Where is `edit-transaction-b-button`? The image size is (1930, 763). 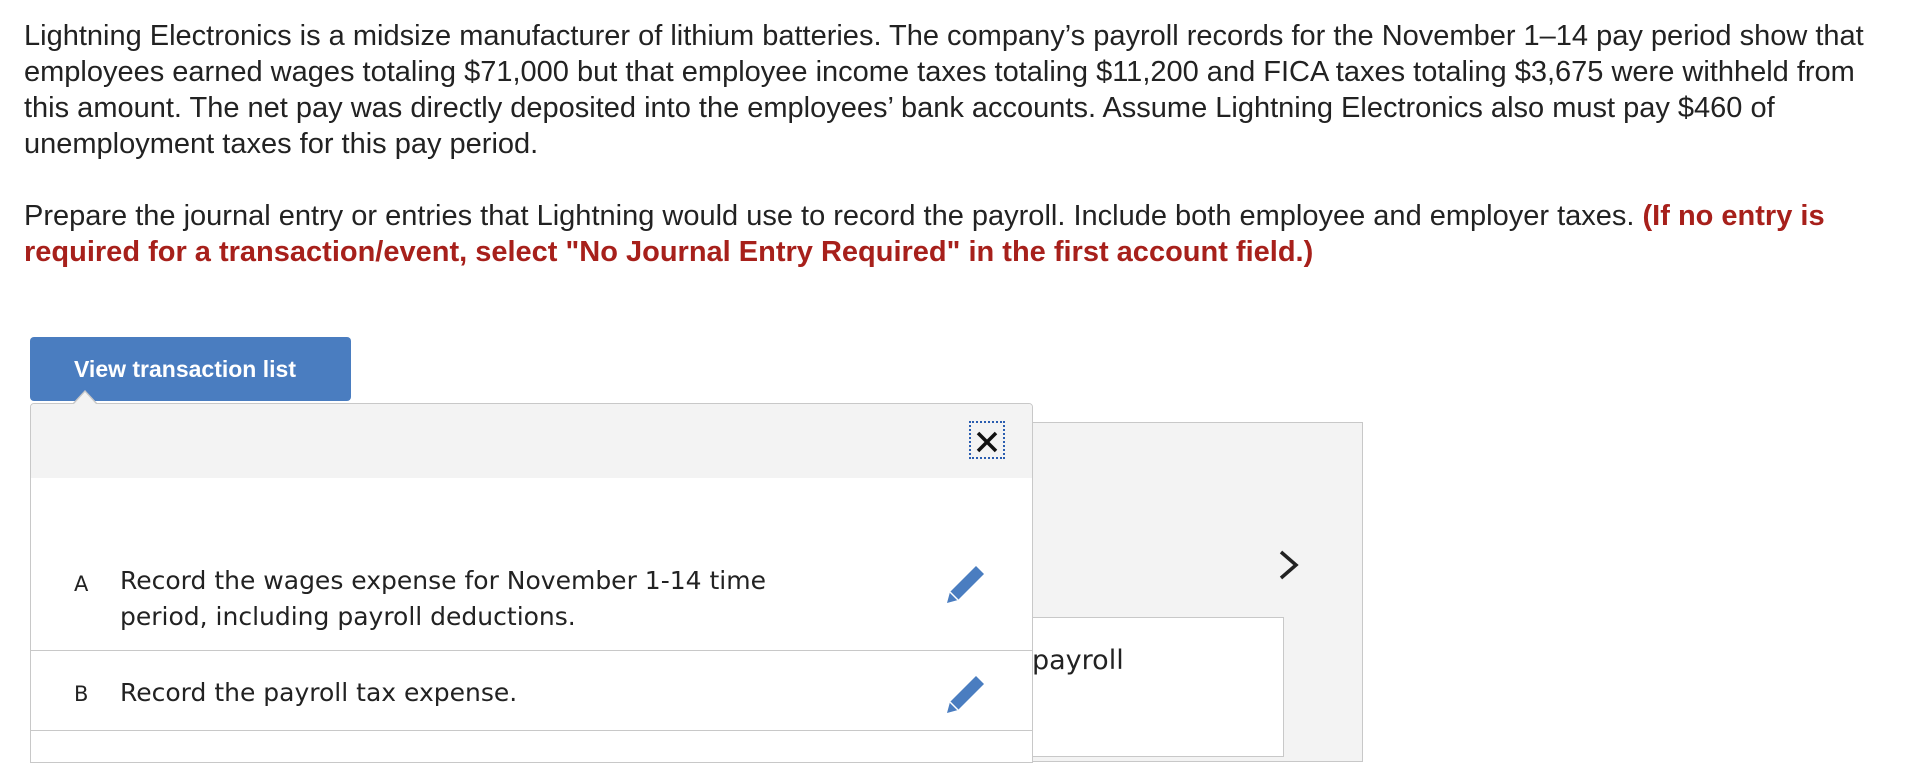 edit-transaction-b-button is located at coordinates (966, 694).